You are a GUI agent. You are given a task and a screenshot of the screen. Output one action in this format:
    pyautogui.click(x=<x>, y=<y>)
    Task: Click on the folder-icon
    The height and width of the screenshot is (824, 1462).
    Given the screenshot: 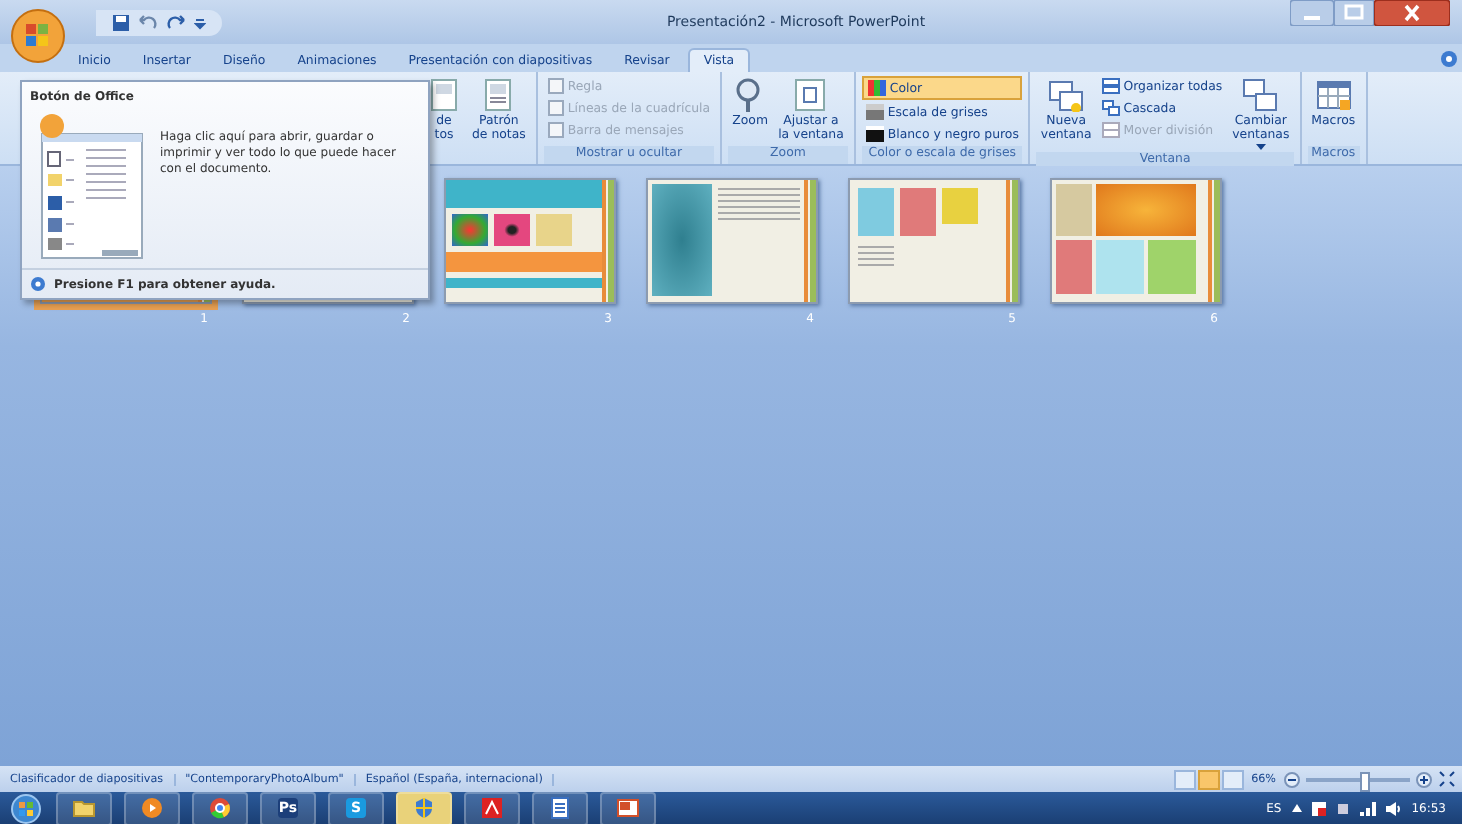 What is the action you would take?
    pyautogui.click(x=84, y=808)
    